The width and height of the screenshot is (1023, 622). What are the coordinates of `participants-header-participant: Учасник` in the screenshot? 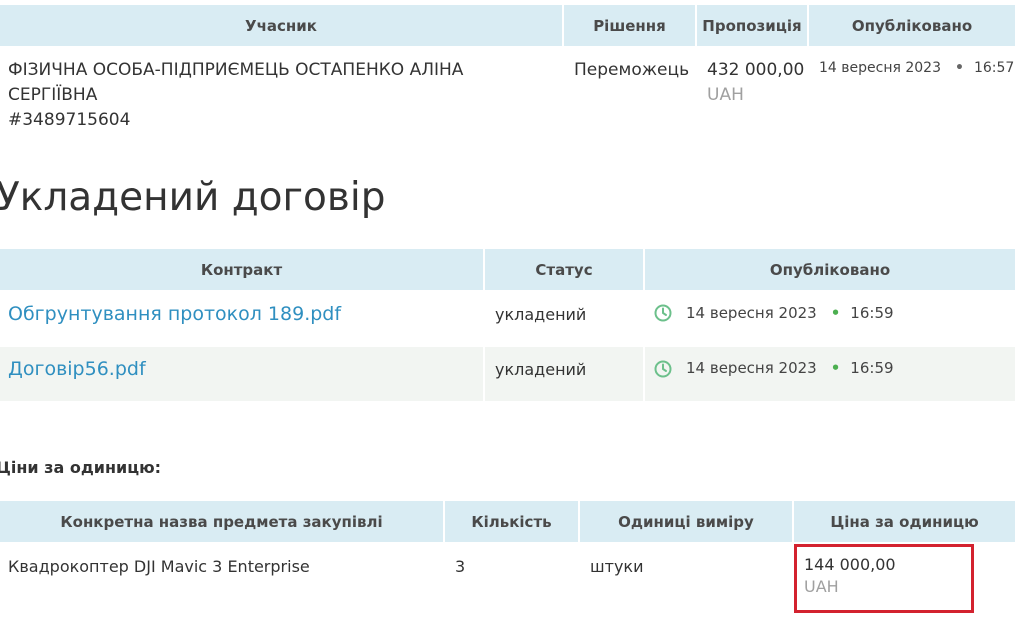 It's located at (281, 25).